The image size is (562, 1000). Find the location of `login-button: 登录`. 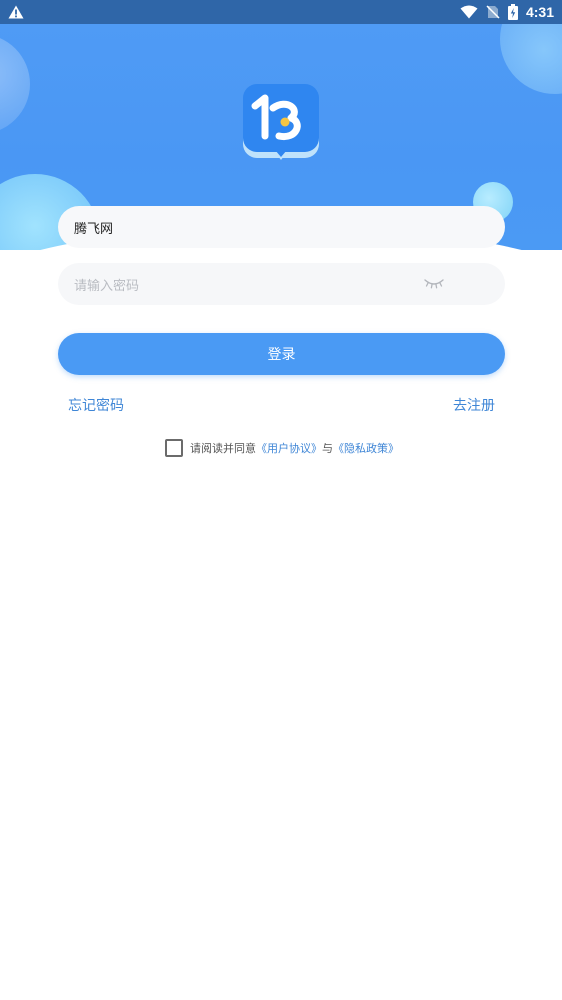

login-button: 登录 is located at coordinates (281, 354).